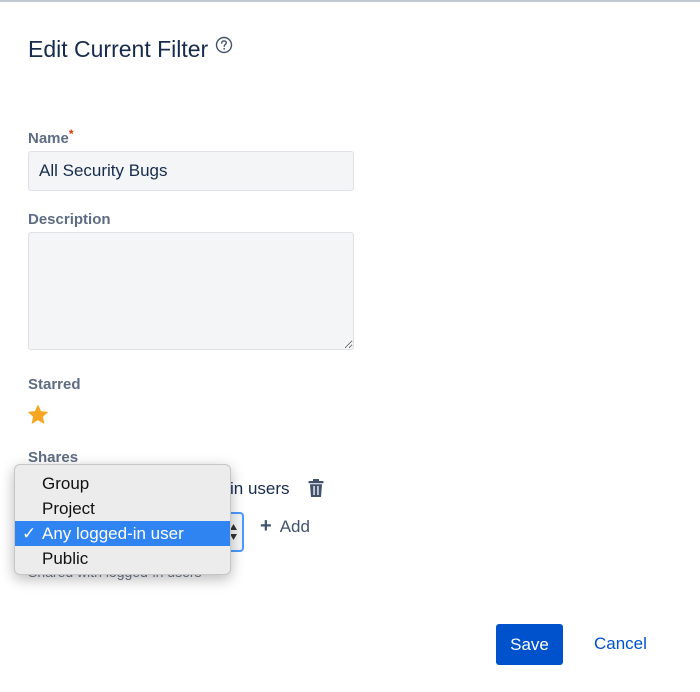 Image resolution: width=700 pixels, height=692 pixels. I want to click on existing-share-label: in users, so click(260, 488).